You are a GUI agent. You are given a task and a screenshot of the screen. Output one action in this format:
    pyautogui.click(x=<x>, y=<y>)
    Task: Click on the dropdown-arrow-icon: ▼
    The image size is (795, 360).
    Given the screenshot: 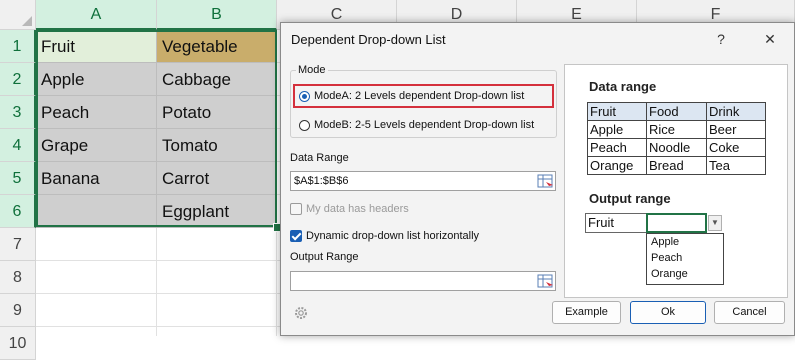 What is the action you would take?
    pyautogui.click(x=715, y=223)
    